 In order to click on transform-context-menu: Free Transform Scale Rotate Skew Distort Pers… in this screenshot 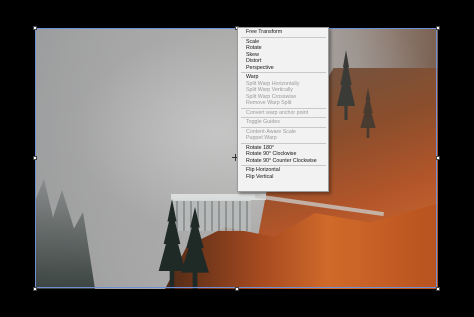, I will do `click(283, 109)`.